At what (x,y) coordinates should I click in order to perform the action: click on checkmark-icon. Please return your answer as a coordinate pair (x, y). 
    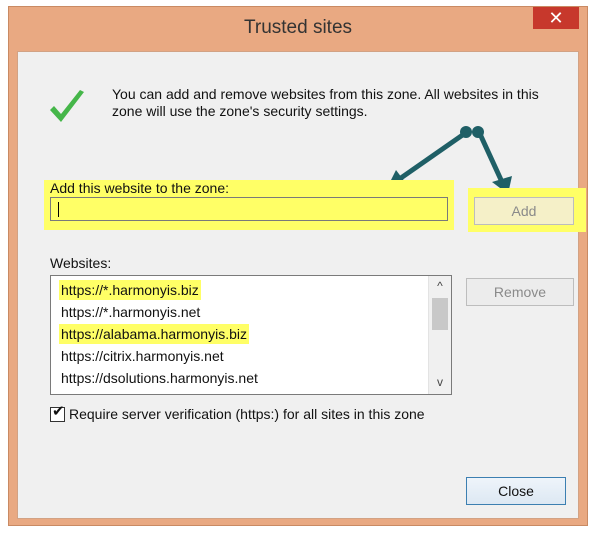
    Looking at the image, I should click on (67, 106).